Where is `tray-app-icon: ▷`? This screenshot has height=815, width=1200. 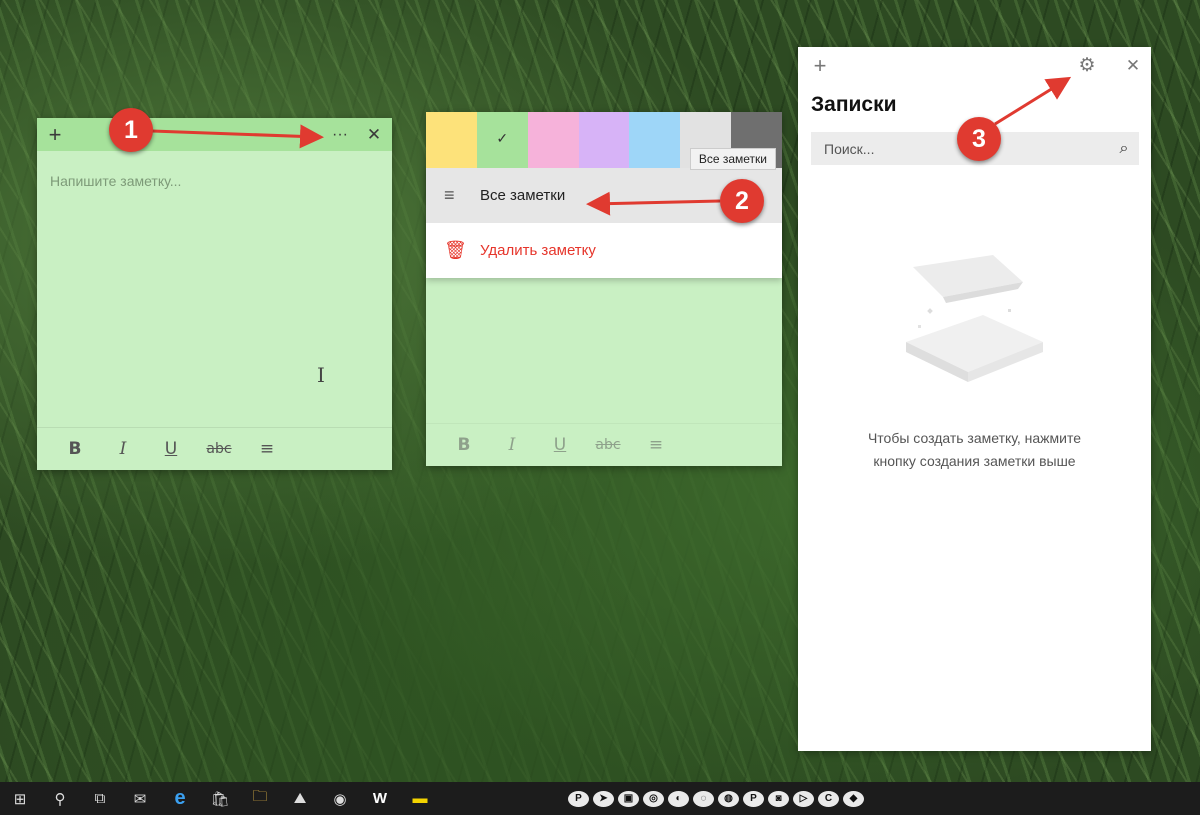
tray-app-icon: ▷ is located at coordinates (803, 798).